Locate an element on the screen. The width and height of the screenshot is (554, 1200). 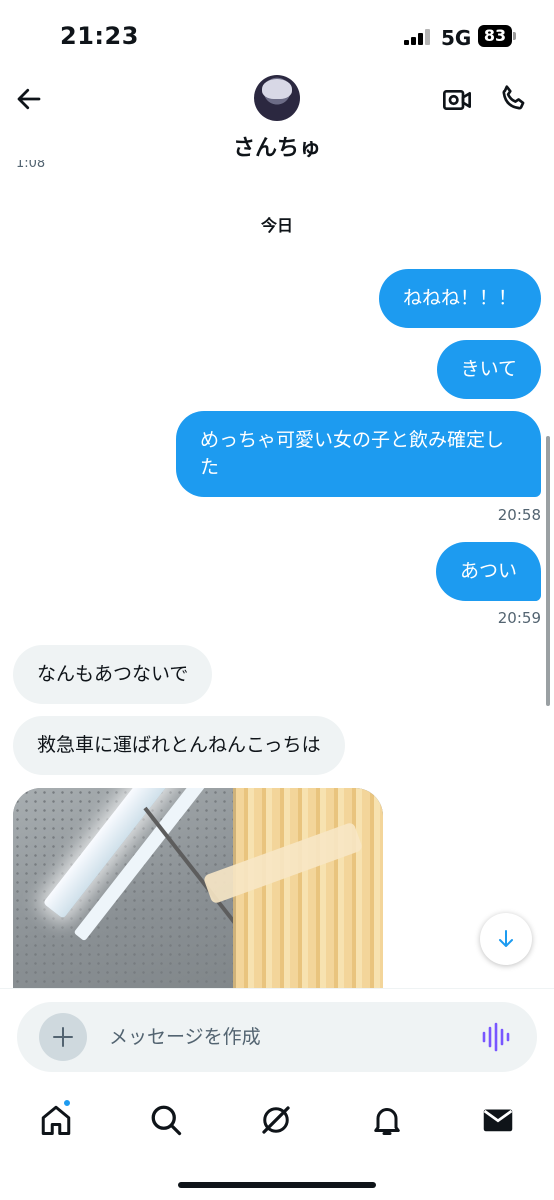
message-timestamp: 20:58 is located at coordinates (519, 515).